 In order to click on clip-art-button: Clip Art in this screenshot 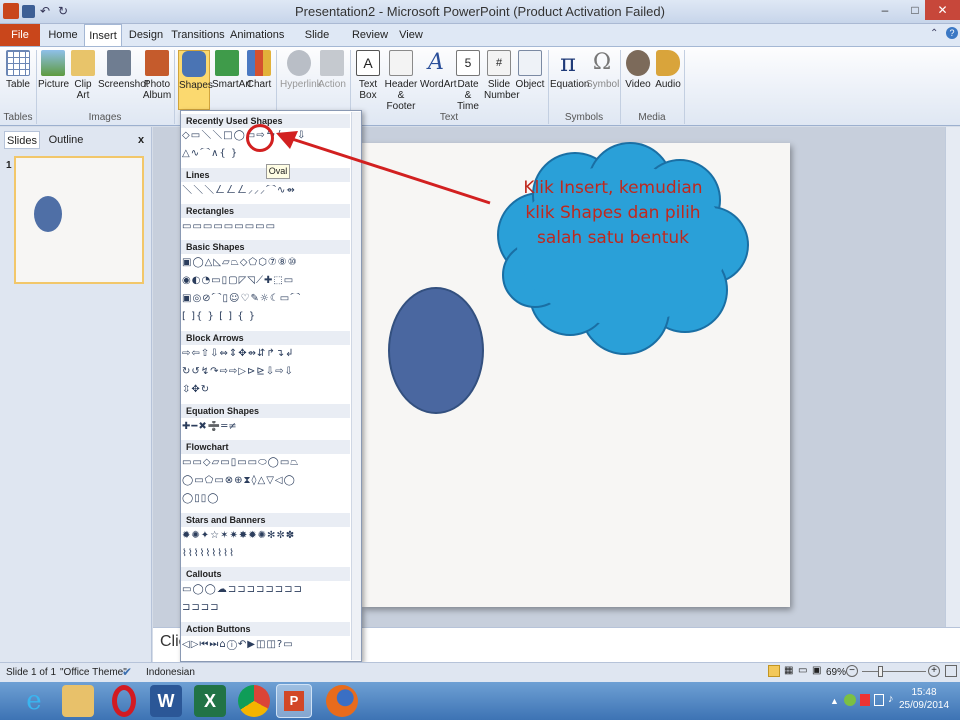, I will do `click(83, 81)`.